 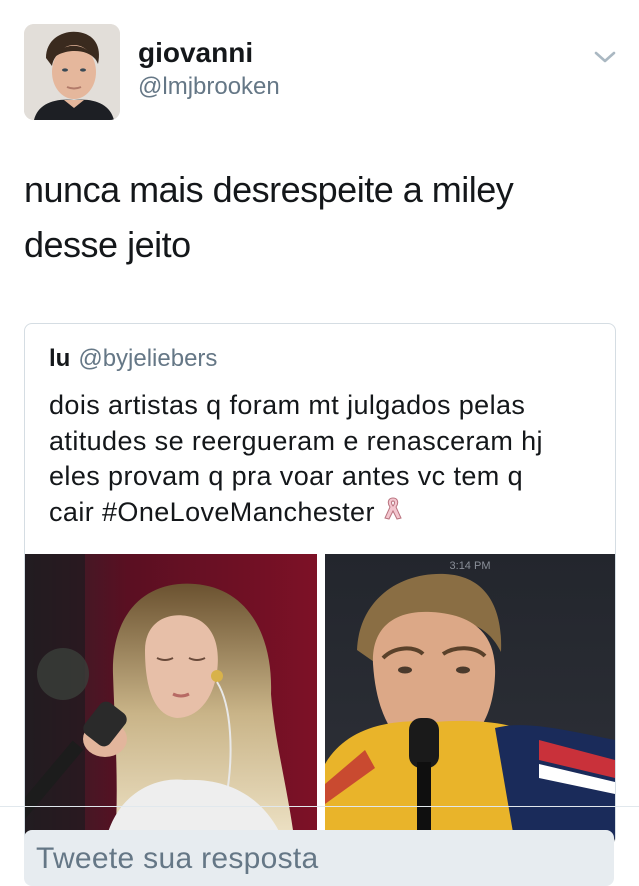 I want to click on ribbon-icon, so click(x=393, y=514).